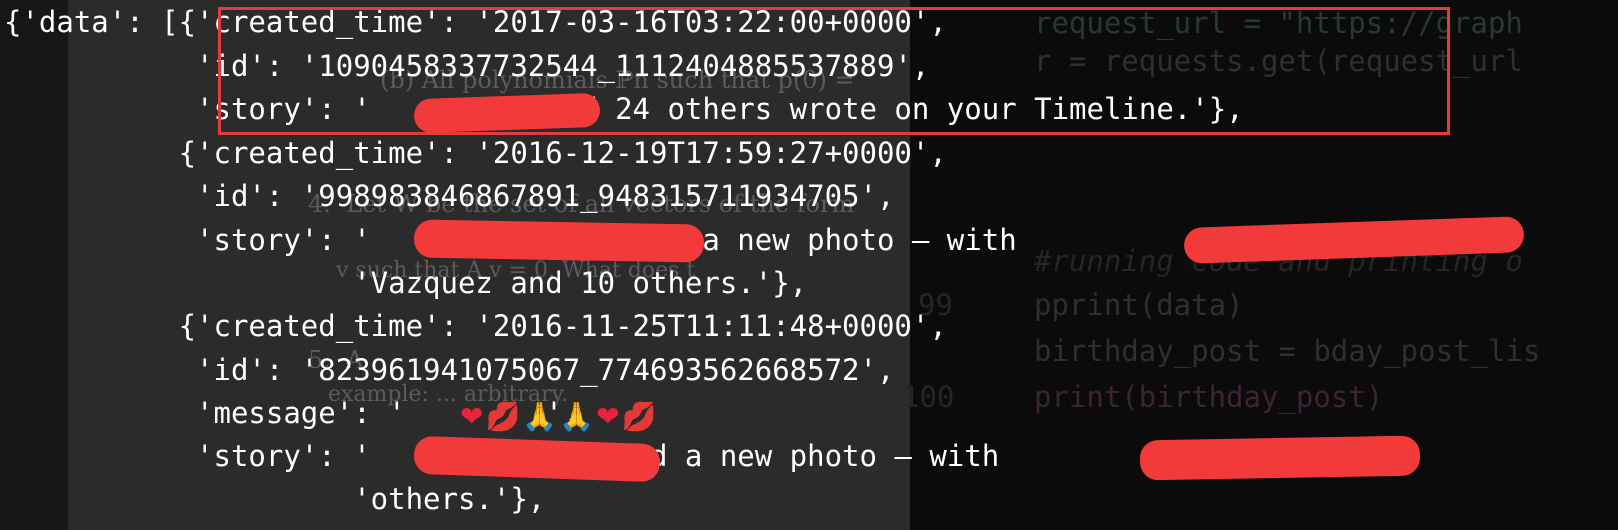 This screenshot has height=530, width=1618. What do you see at coordinates (1139, 305) in the screenshot?
I see `code-line-pprint: pprint(data)` at bounding box center [1139, 305].